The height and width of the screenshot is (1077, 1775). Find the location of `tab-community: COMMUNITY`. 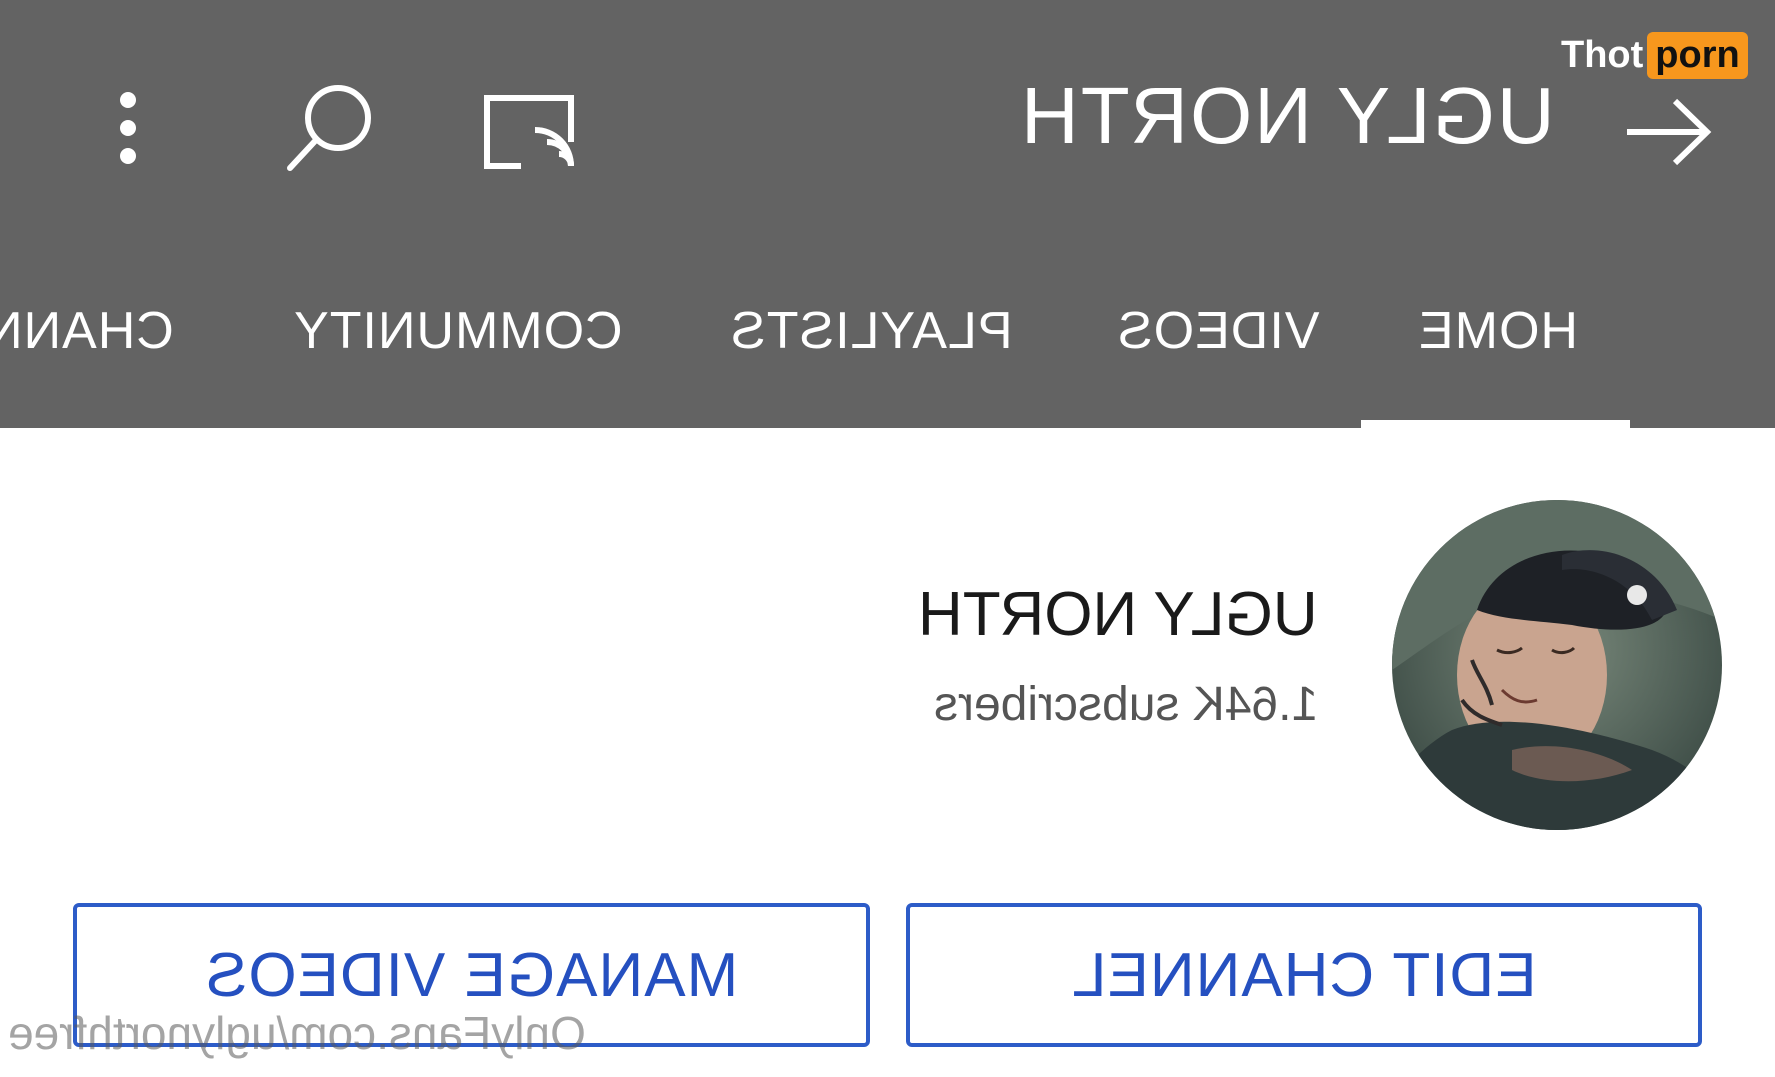

tab-community: COMMUNITY is located at coordinates (458, 331).